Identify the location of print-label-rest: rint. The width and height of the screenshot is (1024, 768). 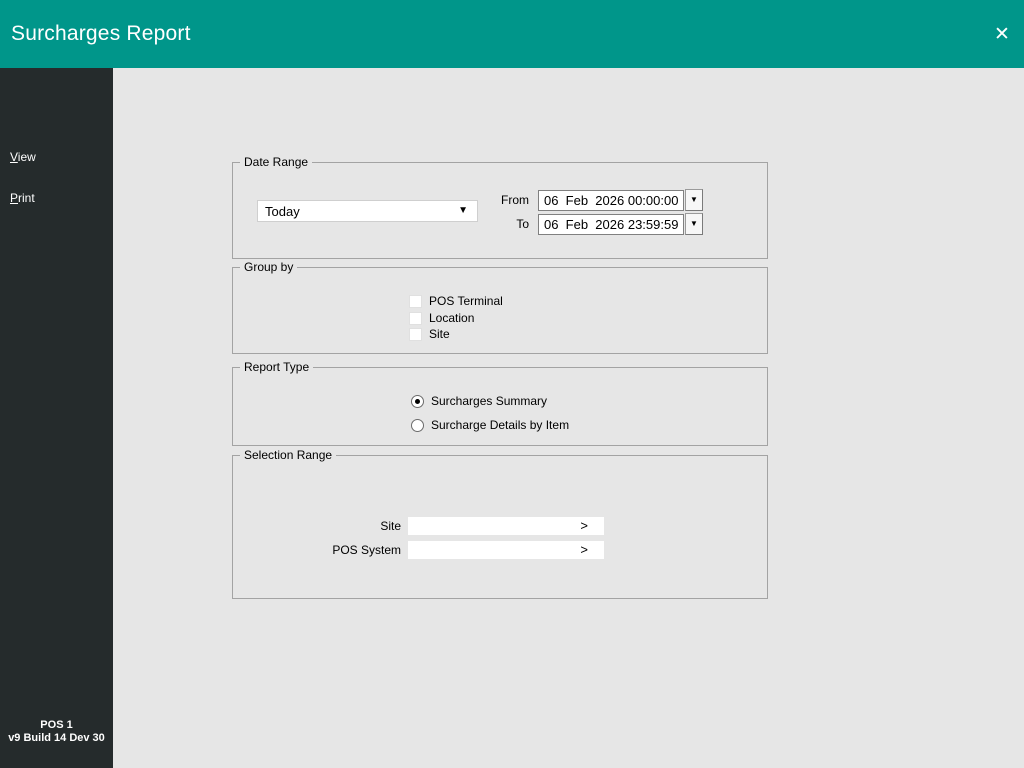
(26, 198).